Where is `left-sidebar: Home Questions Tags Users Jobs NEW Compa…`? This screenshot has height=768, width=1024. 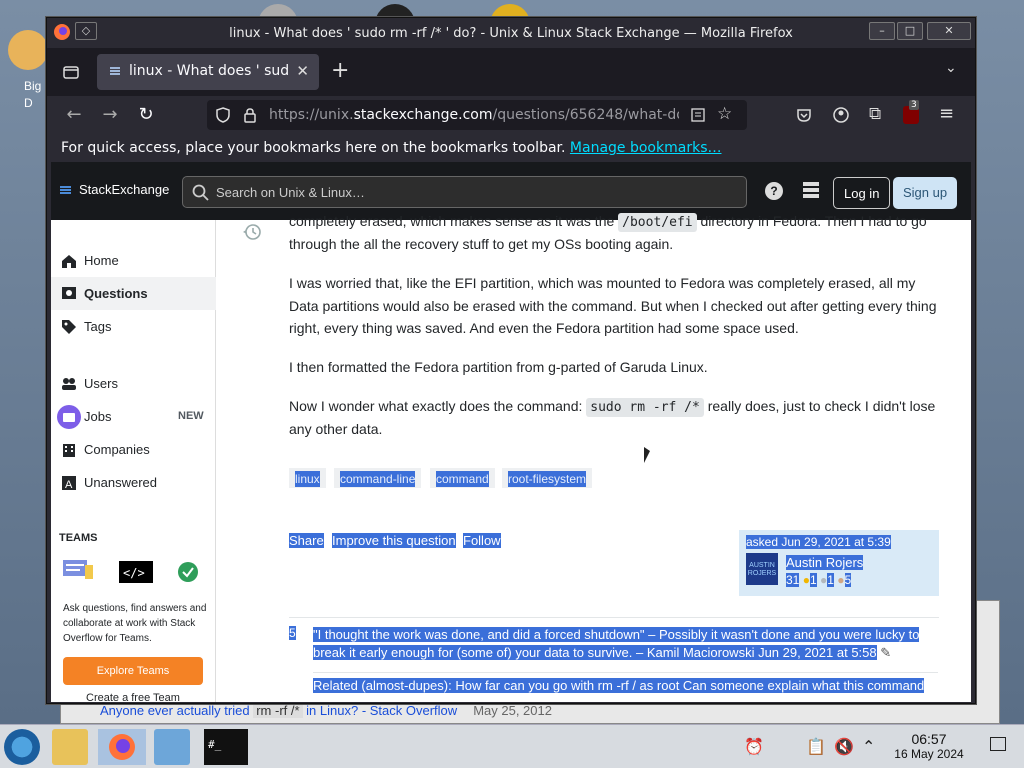 left-sidebar: Home Questions Tags Users Jobs NEW Compa… is located at coordinates (133, 461).